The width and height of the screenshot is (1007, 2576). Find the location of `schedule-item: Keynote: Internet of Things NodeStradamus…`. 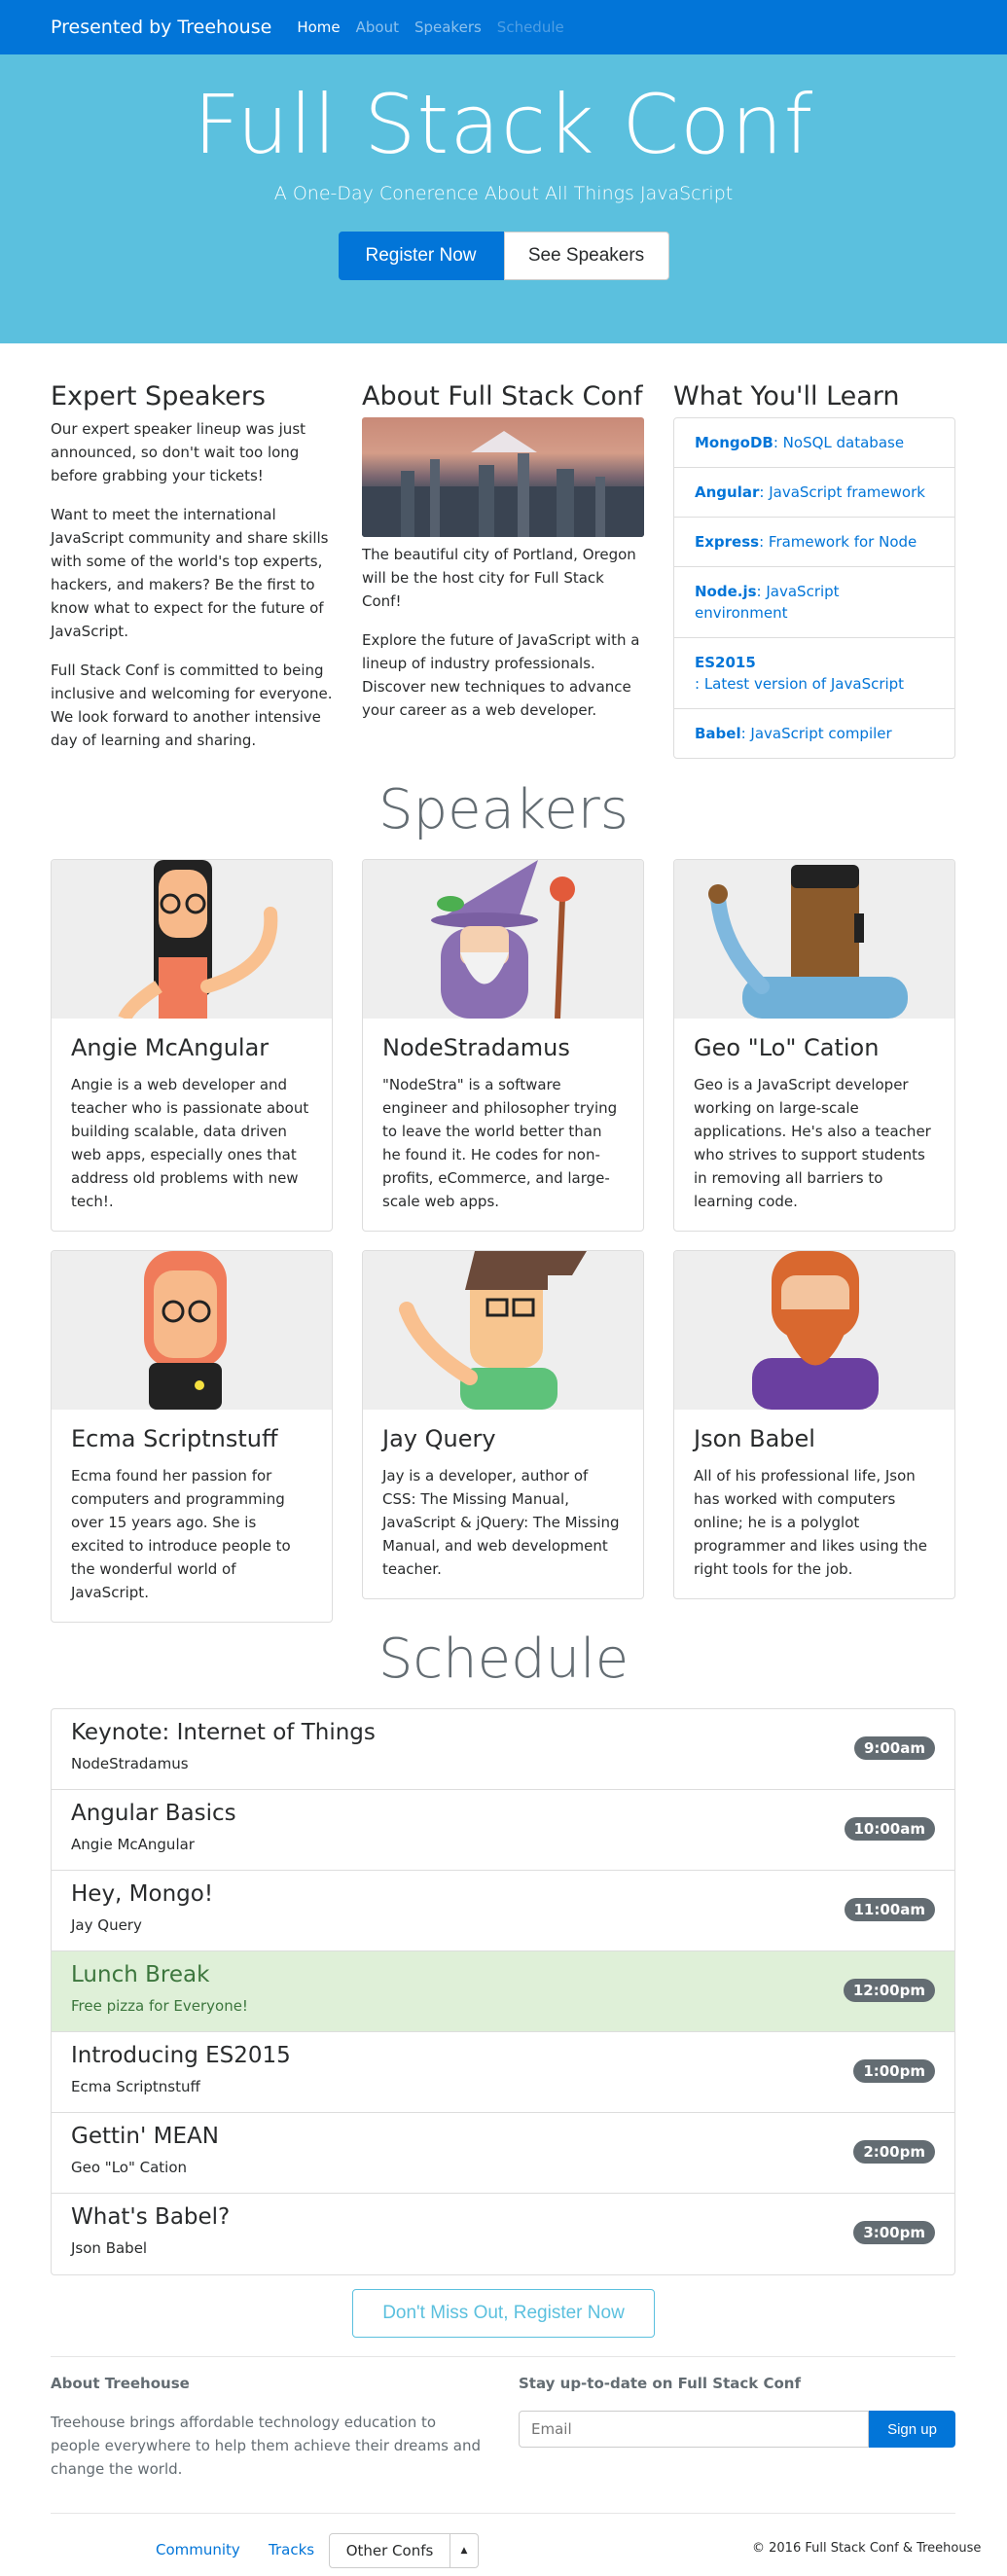

schedule-item: Keynote: Internet of Things NodeStradamus… is located at coordinates (503, 1749).